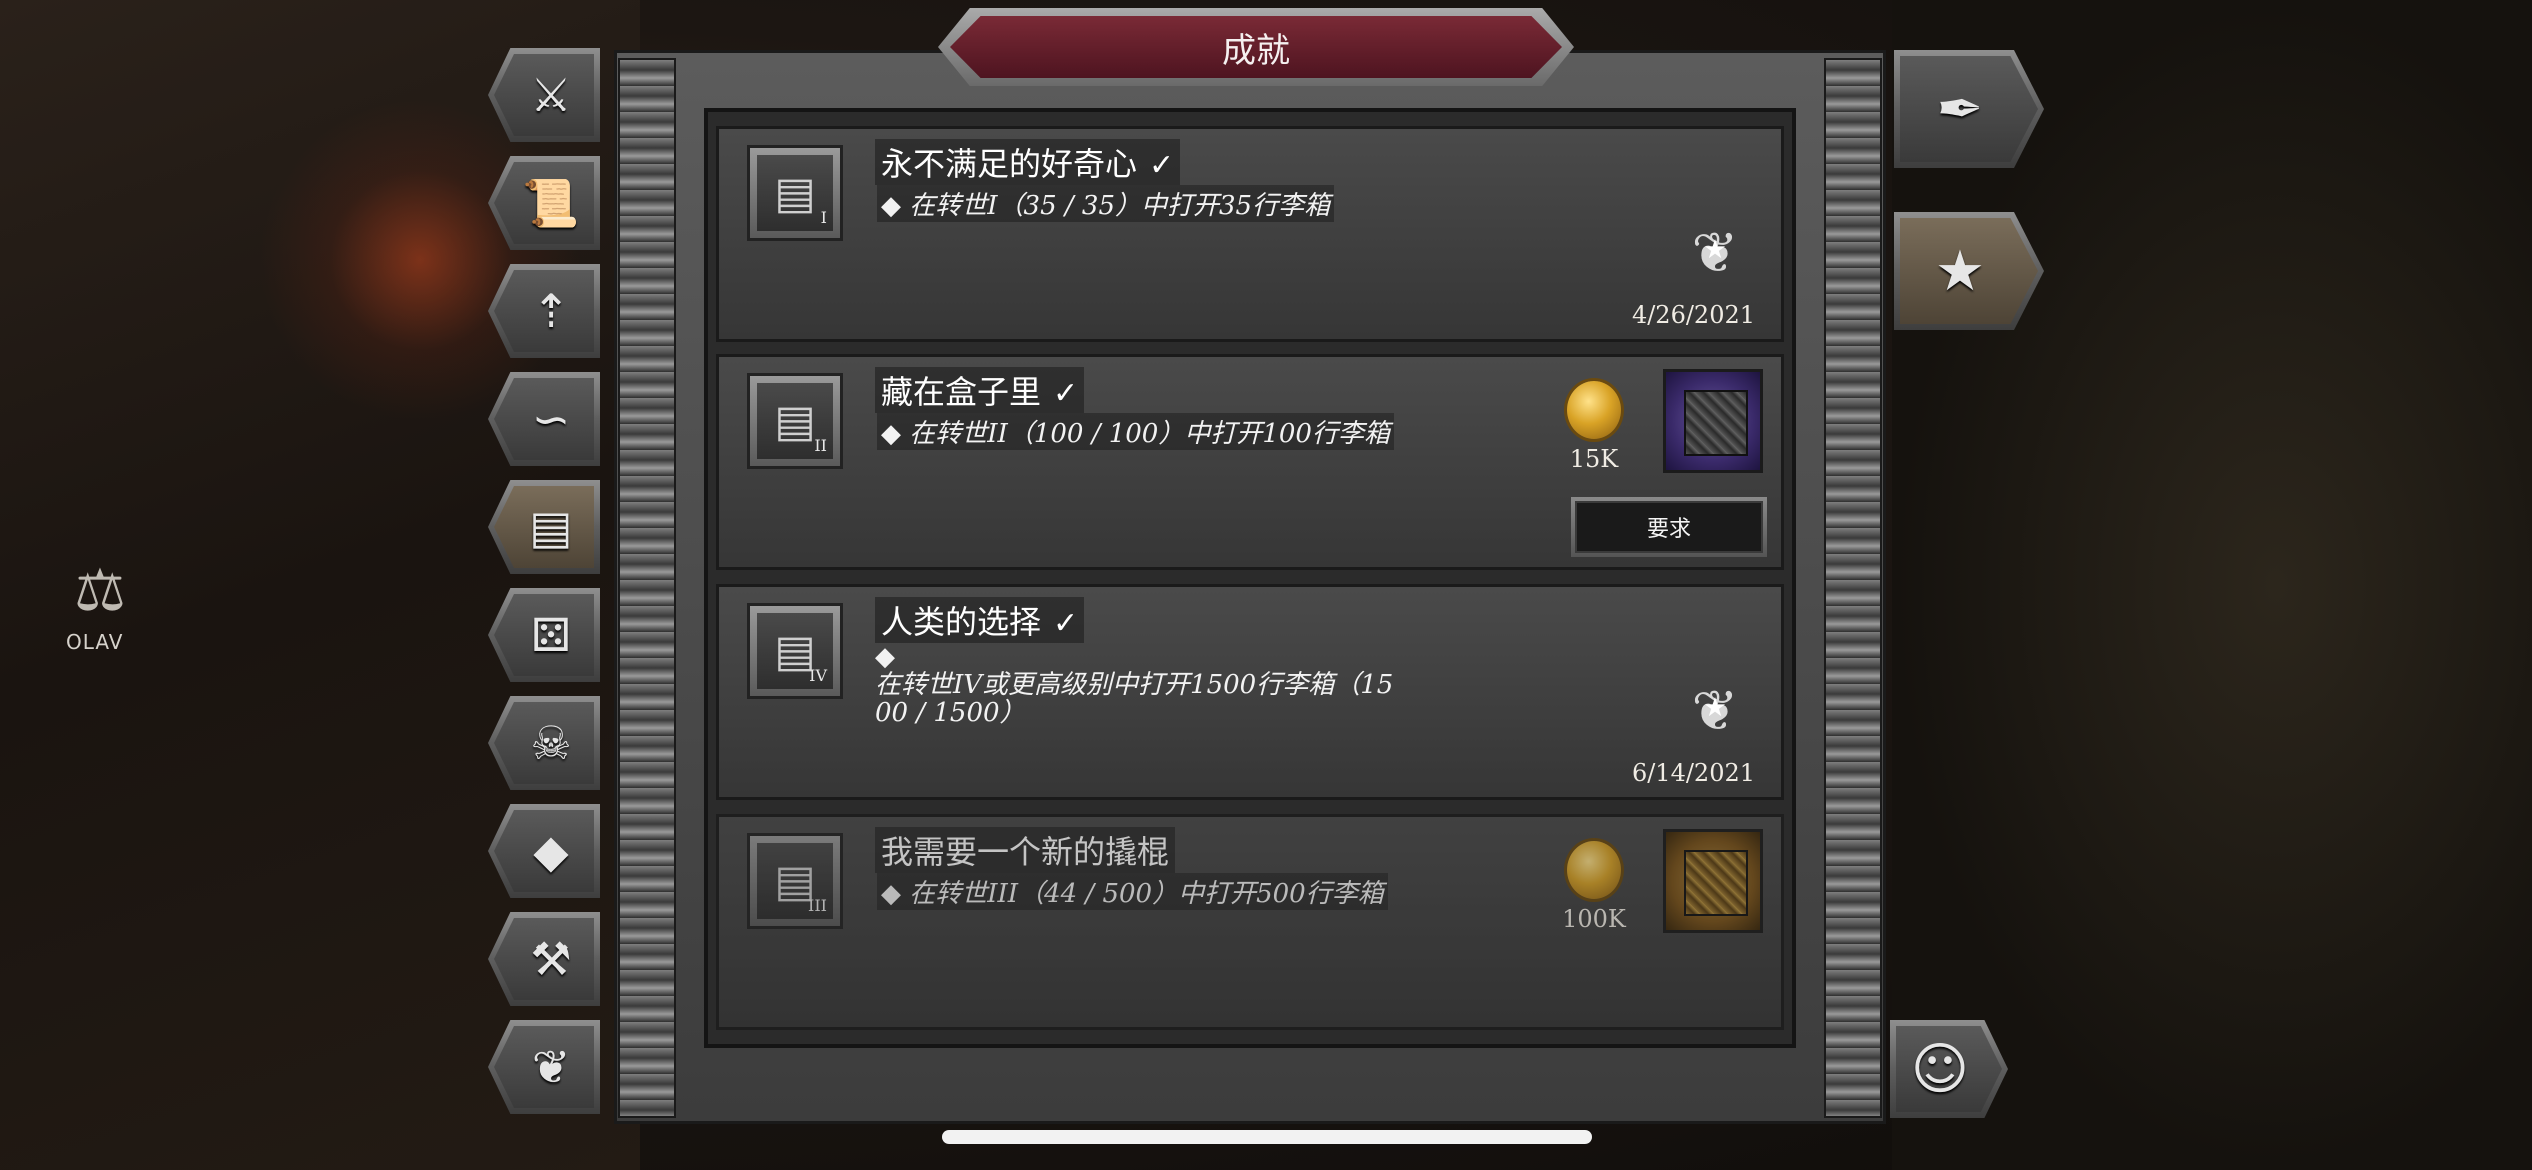 The height and width of the screenshot is (1170, 2532). I want to click on gold-reward: 100K, so click(1594, 887).